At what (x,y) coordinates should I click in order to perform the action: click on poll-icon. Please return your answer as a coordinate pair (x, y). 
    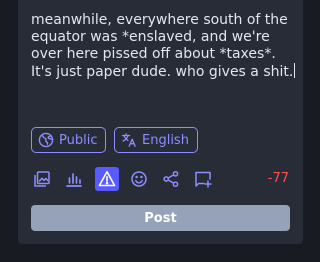
    Looking at the image, I should click on (74, 180).